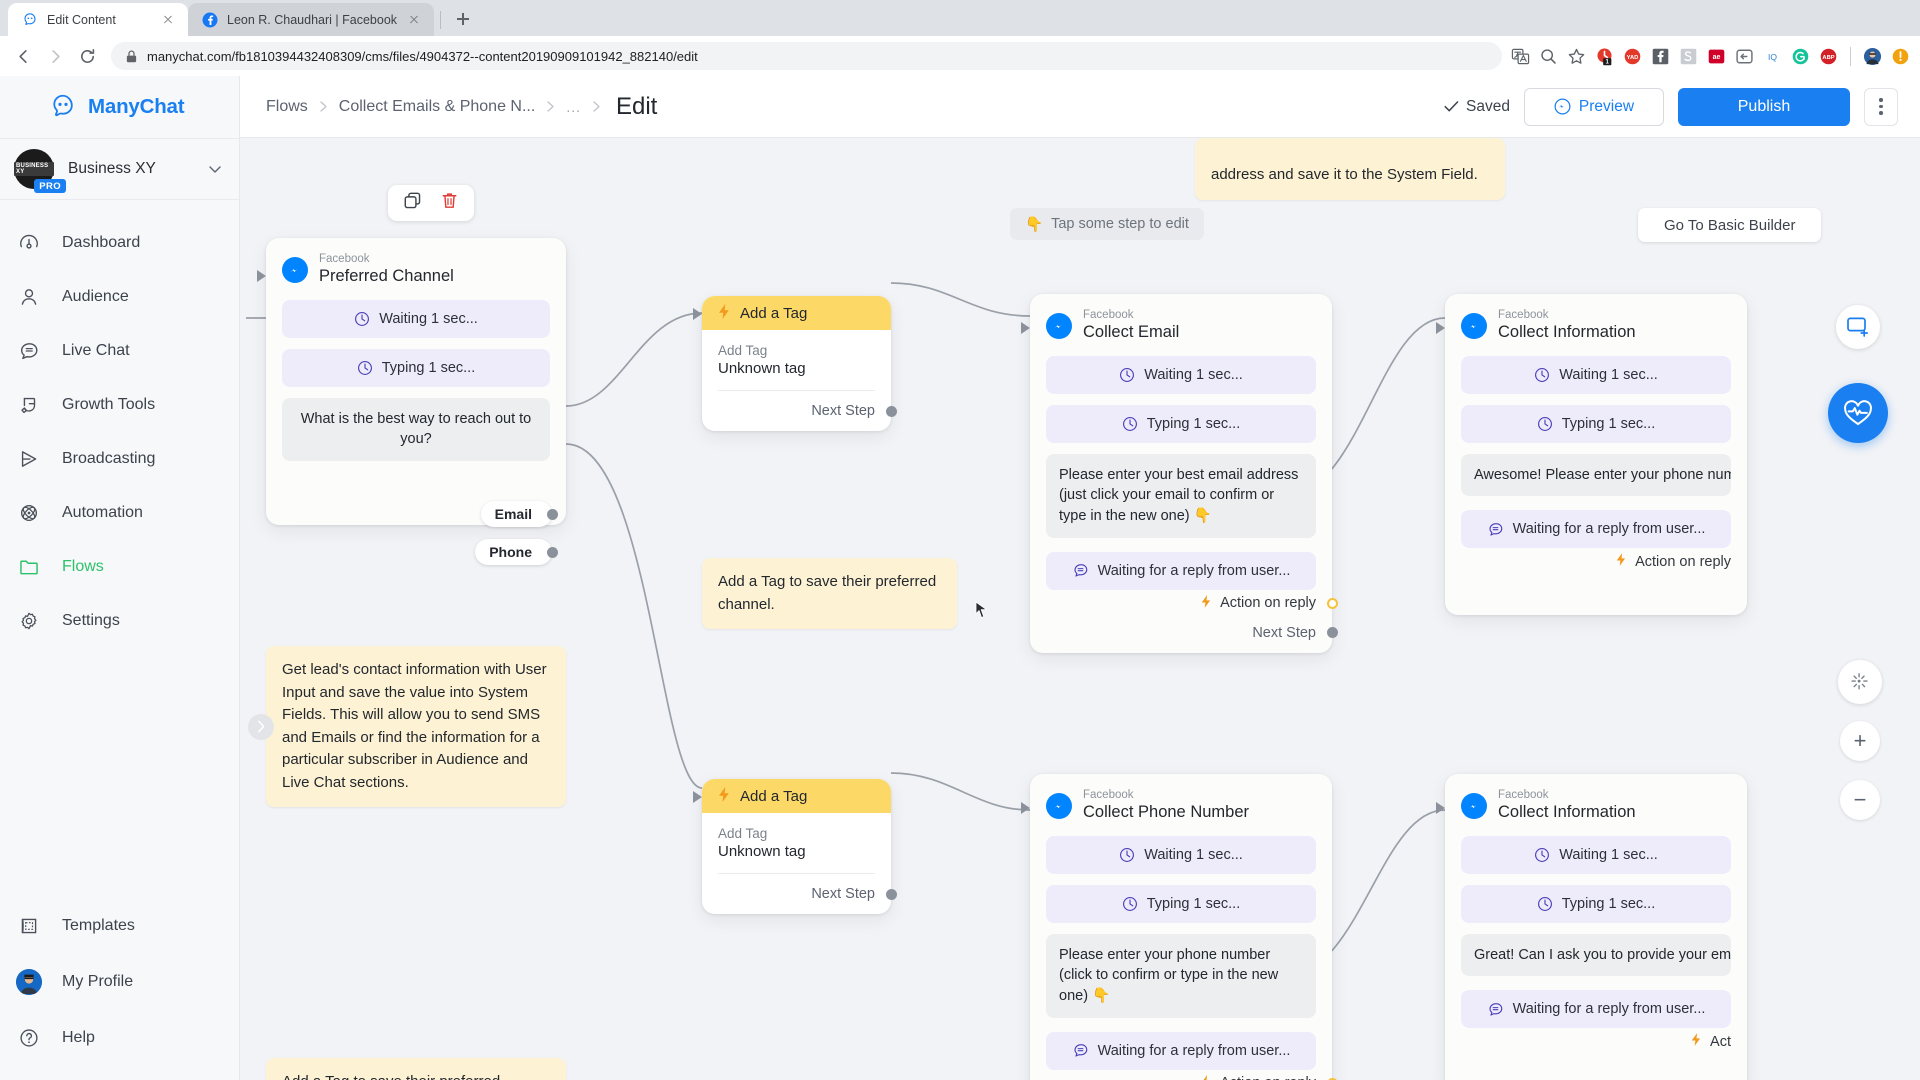 The image size is (1920, 1080). Describe the element at coordinates (119, 459) in the screenshot. I see `sidebar-item-broadcasting: Broadcasting` at that location.